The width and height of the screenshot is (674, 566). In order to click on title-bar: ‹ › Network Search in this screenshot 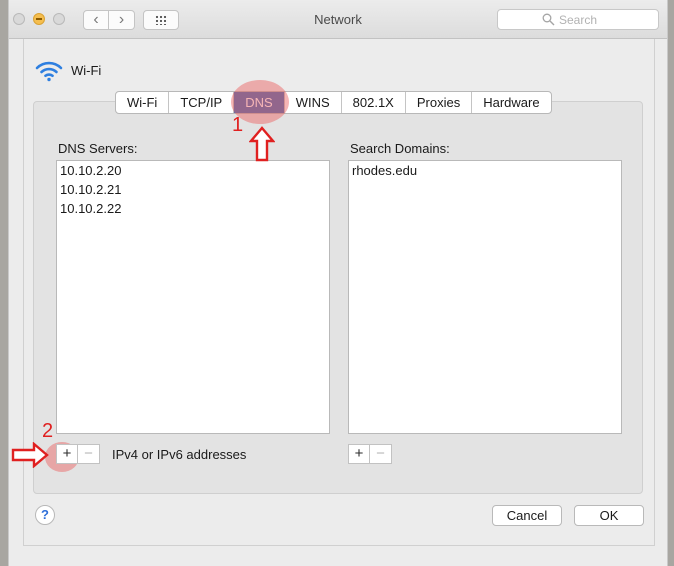, I will do `click(338, 19)`.